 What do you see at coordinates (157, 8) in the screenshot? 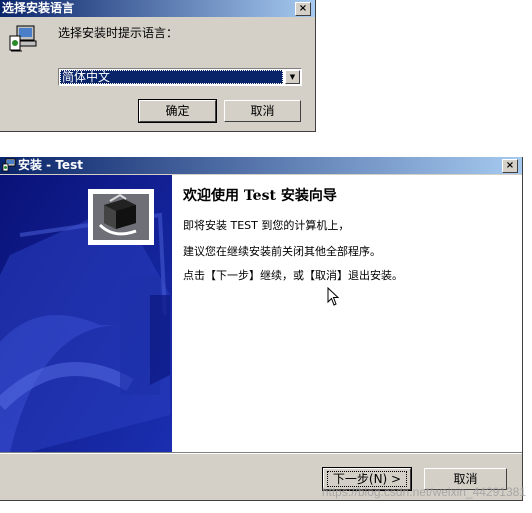
I see `language-dialog-titlebar: 选择安装语言` at bounding box center [157, 8].